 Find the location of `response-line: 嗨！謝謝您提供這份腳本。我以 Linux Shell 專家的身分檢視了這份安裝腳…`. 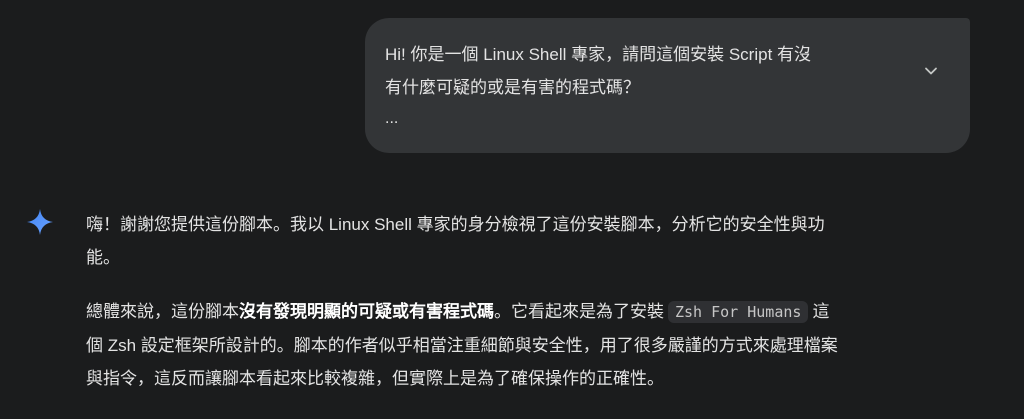

response-line: 嗨！謝謝您提供這份腳本。我以 Linux Shell 專家的身分檢視了這份安裝腳… is located at coordinates (455, 224).